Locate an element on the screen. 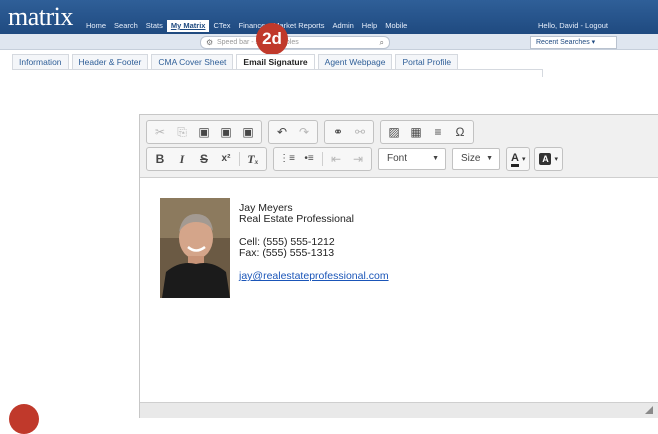 This screenshot has width=658, height=434. tab-header-footer: Header & Footer is located at coordinates (110, 62).